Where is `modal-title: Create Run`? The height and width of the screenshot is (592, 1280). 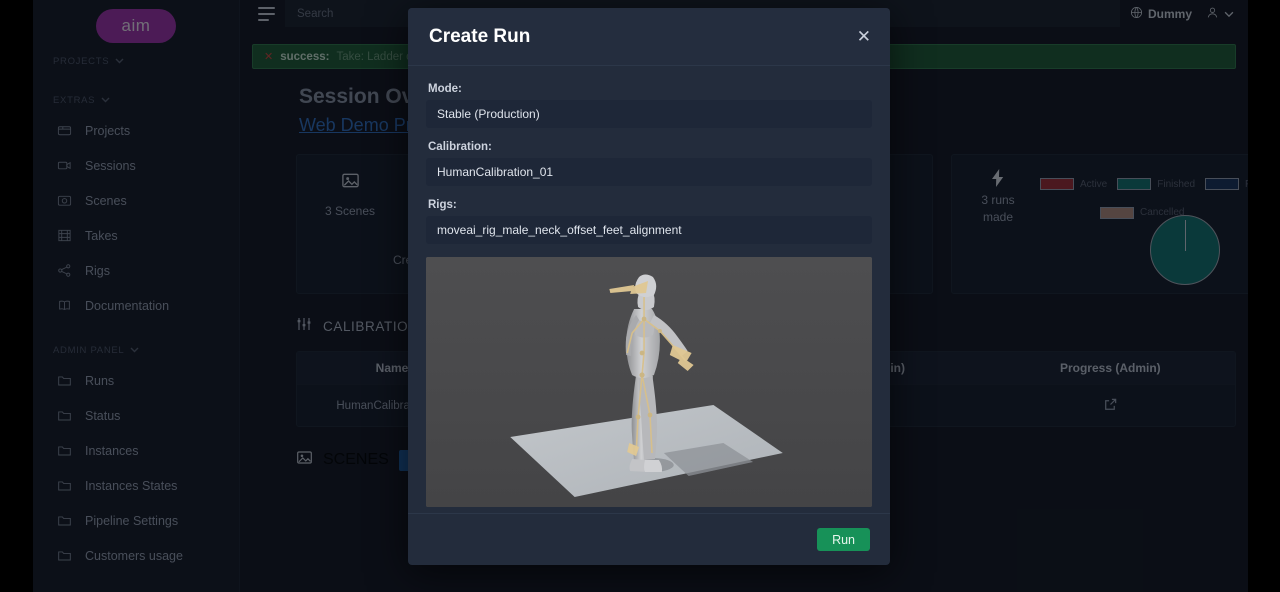 modal-title: Create Run is located at coordinates (480, 36).